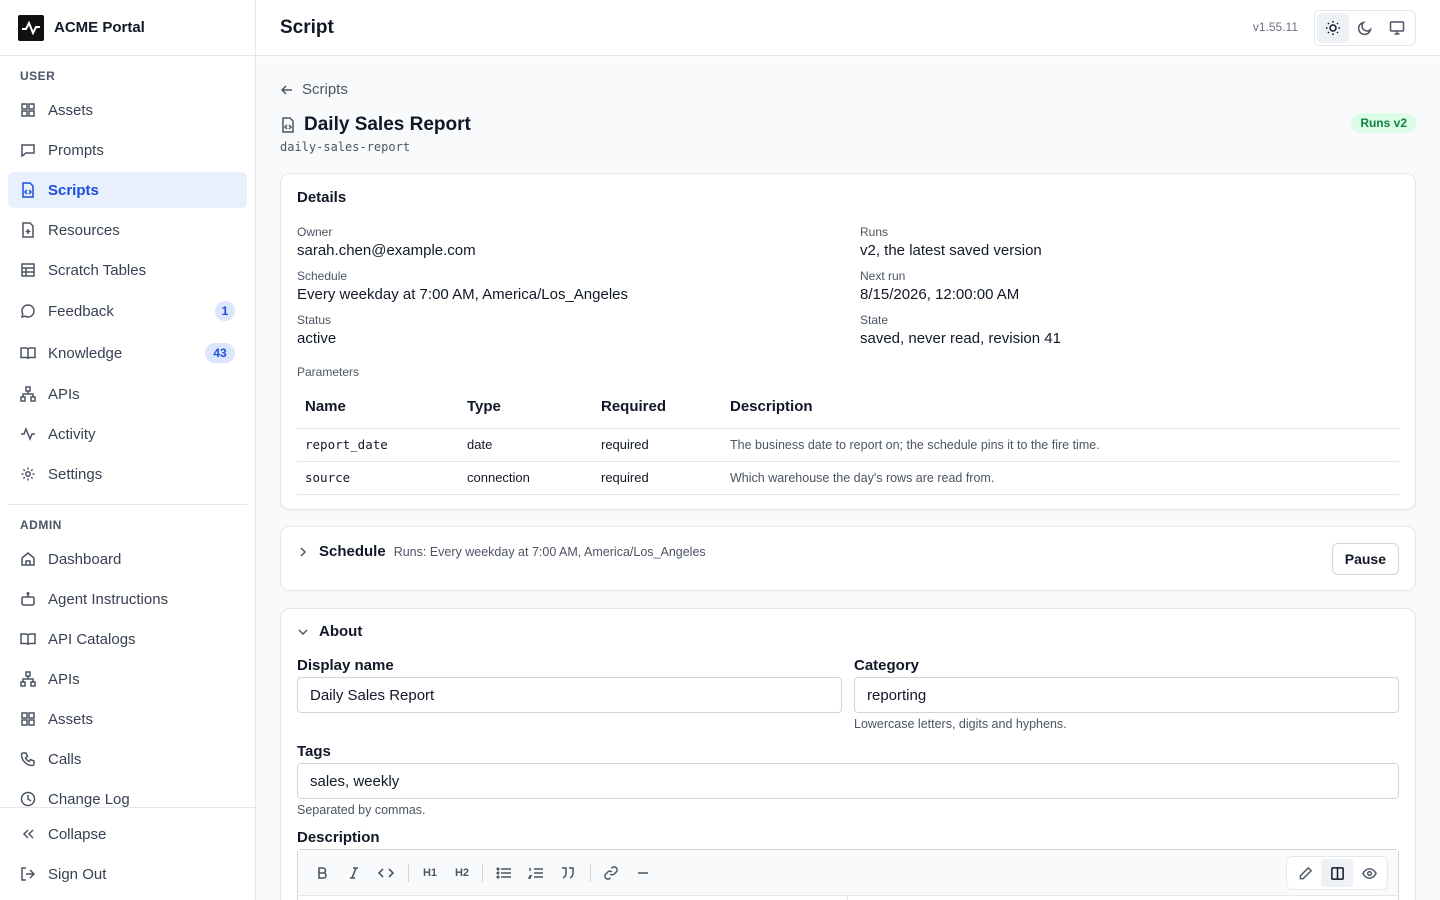 The height and width of the screenshot is (900, 1440). What do you see at coordinates (345, 147) in the screenshot?
I see `script-slug: daily-sales-report` at bounding box center [345, 147].